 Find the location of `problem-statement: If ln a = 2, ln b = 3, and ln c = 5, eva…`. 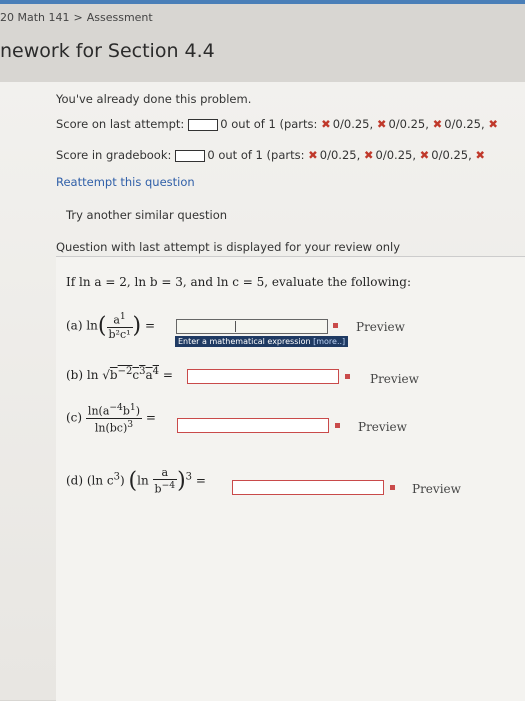

problem-statement: If ln a = 2, ln b = 3, and ln c = 5, eva… is located at coordinates (239, 282).